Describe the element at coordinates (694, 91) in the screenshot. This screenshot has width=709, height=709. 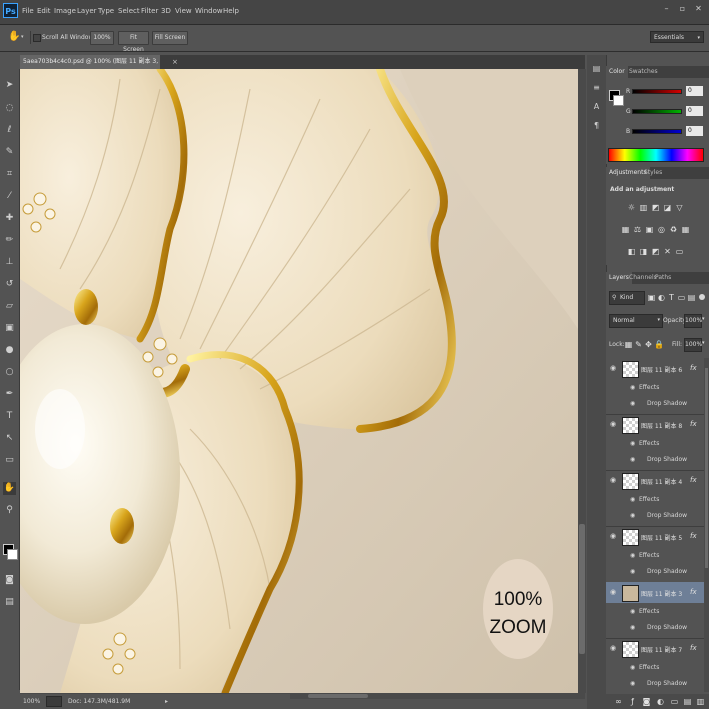
I see `red-value: 0` at that location.